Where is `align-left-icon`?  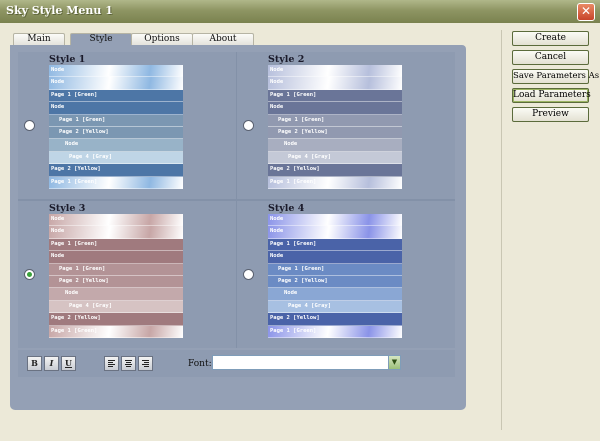 align-left-icon is located at coordinates (111, 363).